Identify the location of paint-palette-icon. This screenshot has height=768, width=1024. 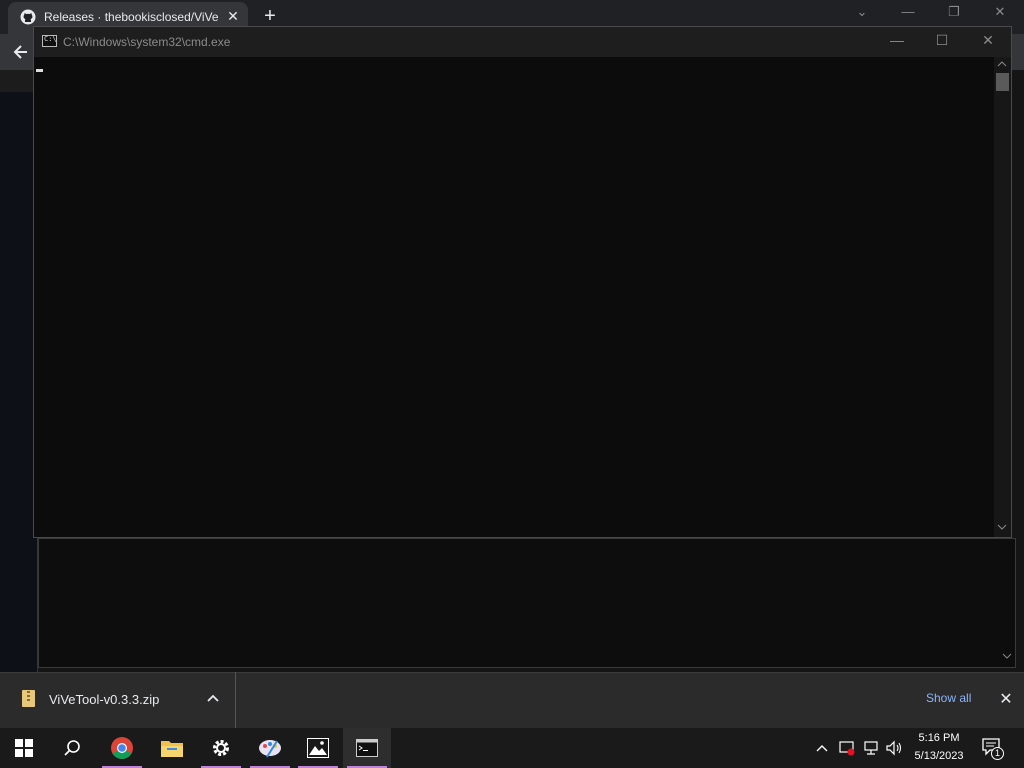
(270, 749).